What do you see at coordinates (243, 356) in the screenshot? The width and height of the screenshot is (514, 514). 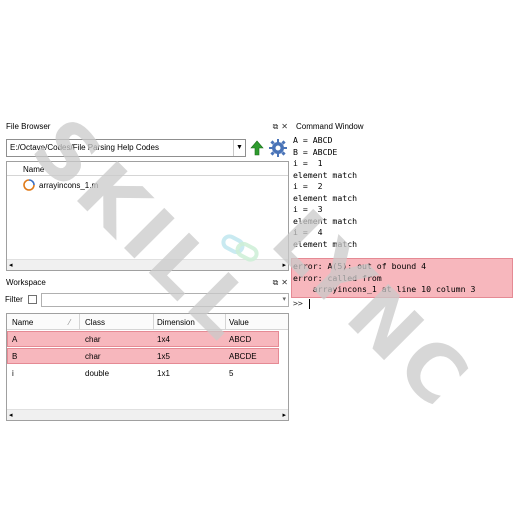 I see `cell-value: ABCDE` at bounding box center [243, 356].